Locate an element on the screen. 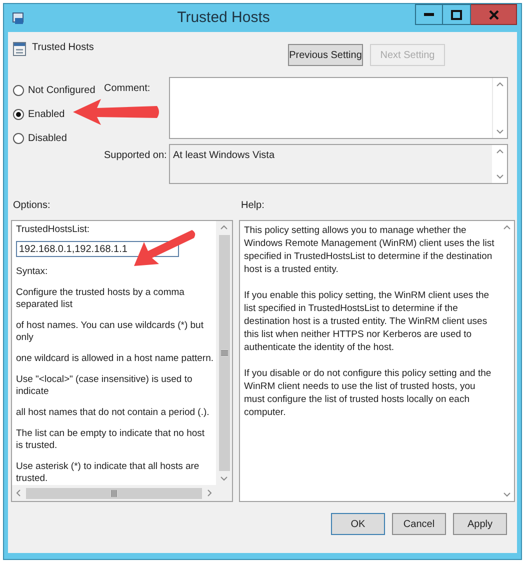  setting-nav-button: Previous Setting is located at coordinates (325, 55).